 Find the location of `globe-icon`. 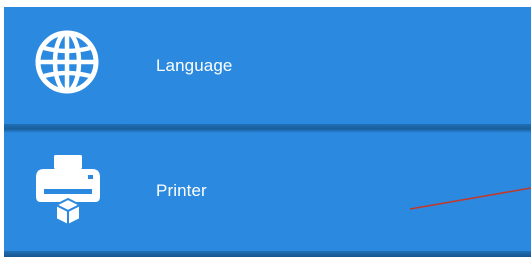

globe-icon is located at coordinates (67, 62).